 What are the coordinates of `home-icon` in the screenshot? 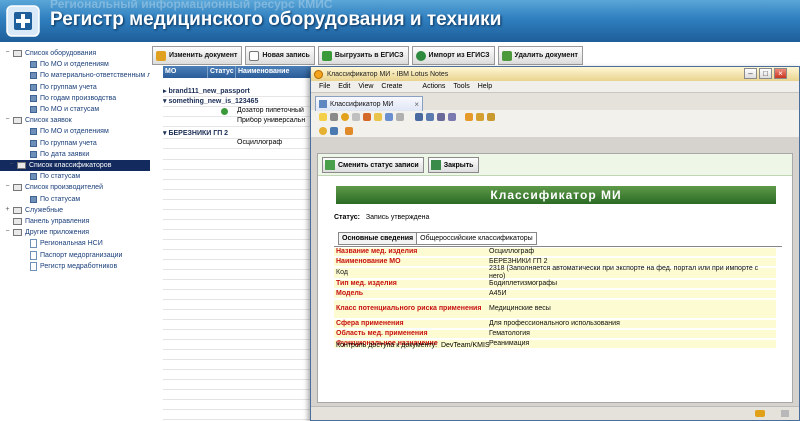 It's located at (469, 117).